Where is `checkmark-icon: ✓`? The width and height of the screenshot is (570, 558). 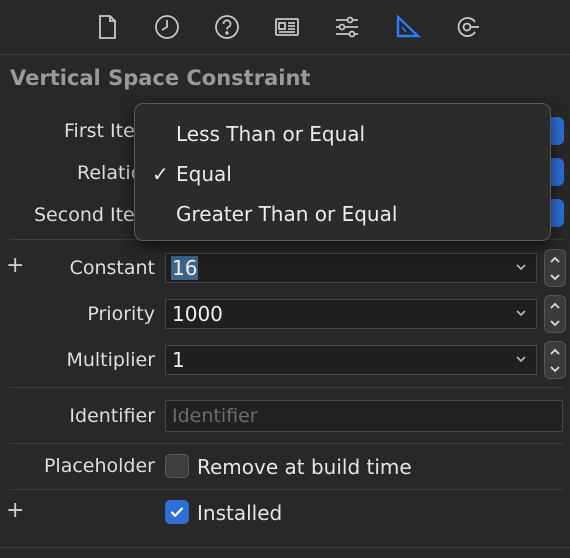
checkmark-icon: ✓ is located at coordinates (160, 174).